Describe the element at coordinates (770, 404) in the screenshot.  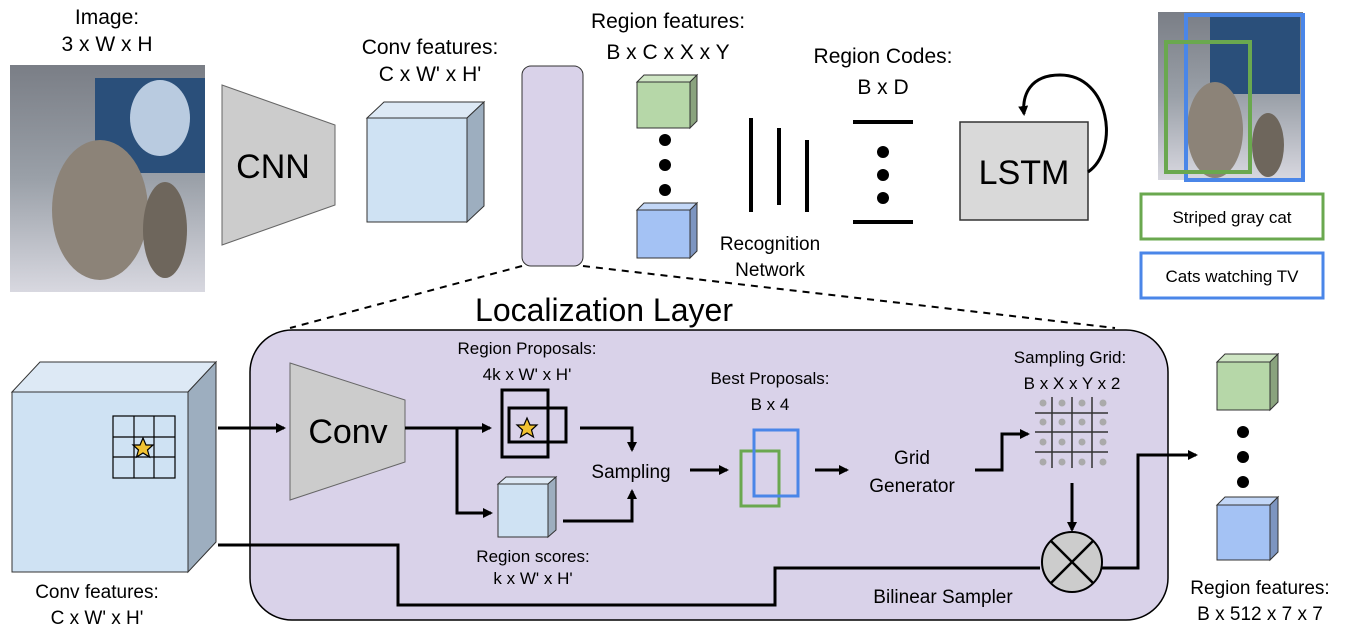
I see `best-proposals-dims: B x 4` at that location.